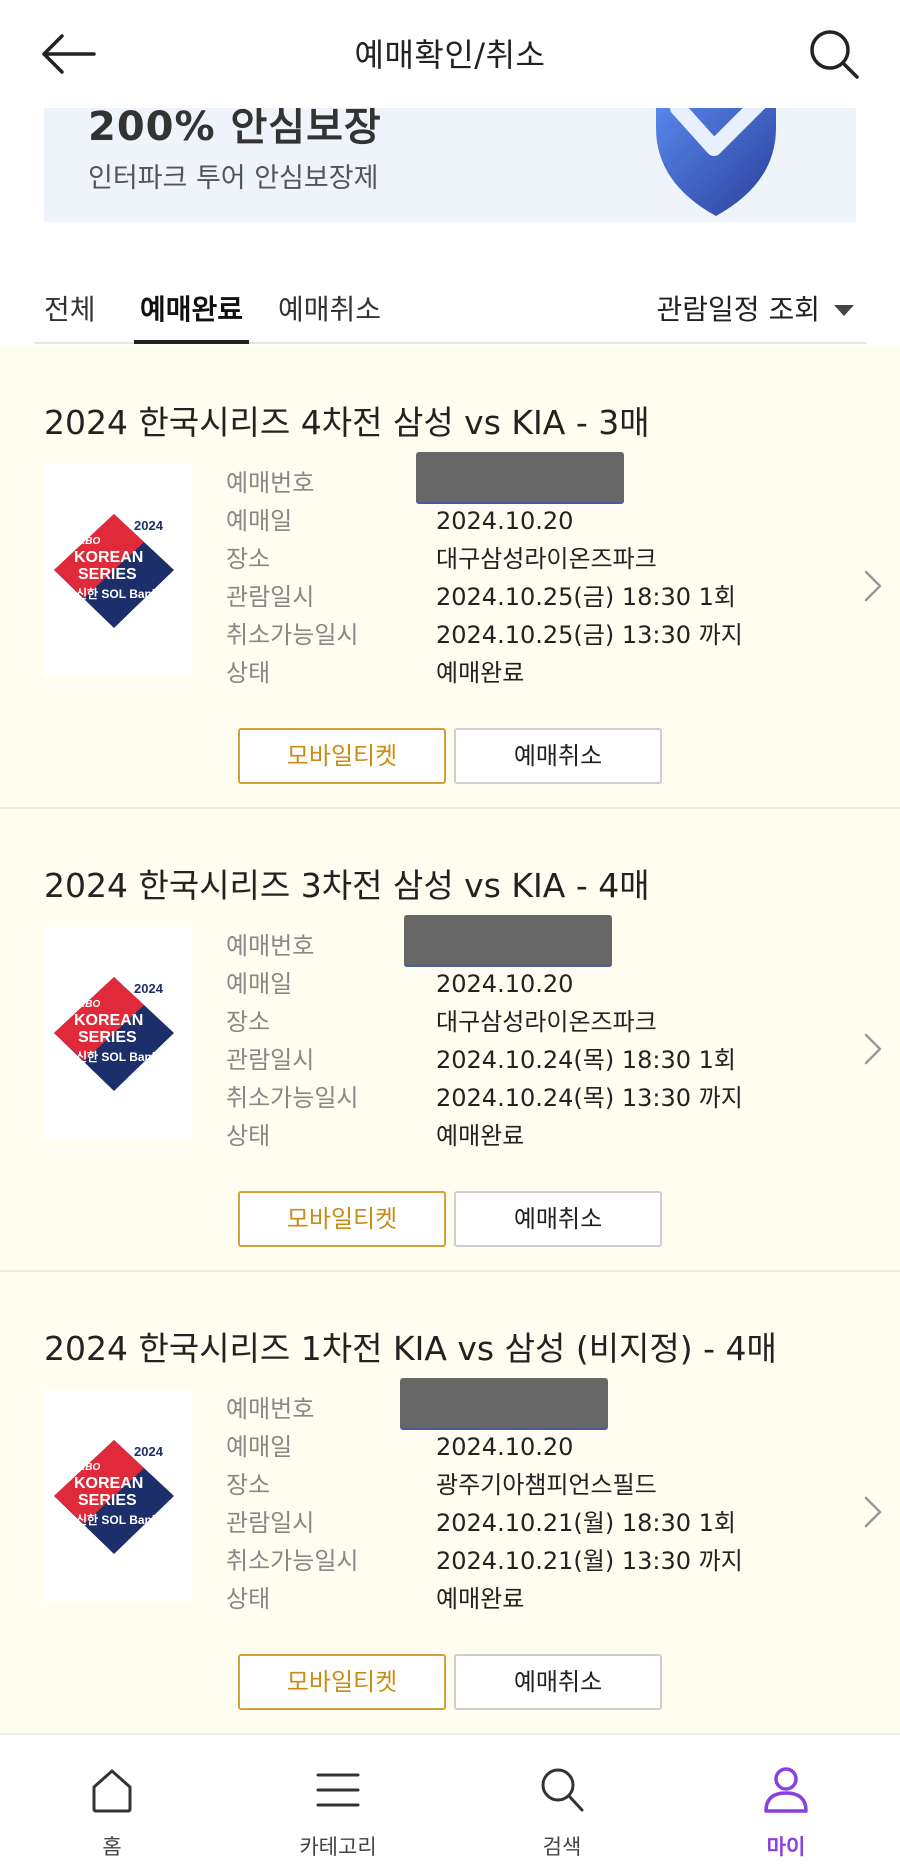 The width and height of the screenshot is (900, 1868). I want to click on promo-banner: 200% 안심보장 인터파크 투어 안심보장제, so click(450, 165).